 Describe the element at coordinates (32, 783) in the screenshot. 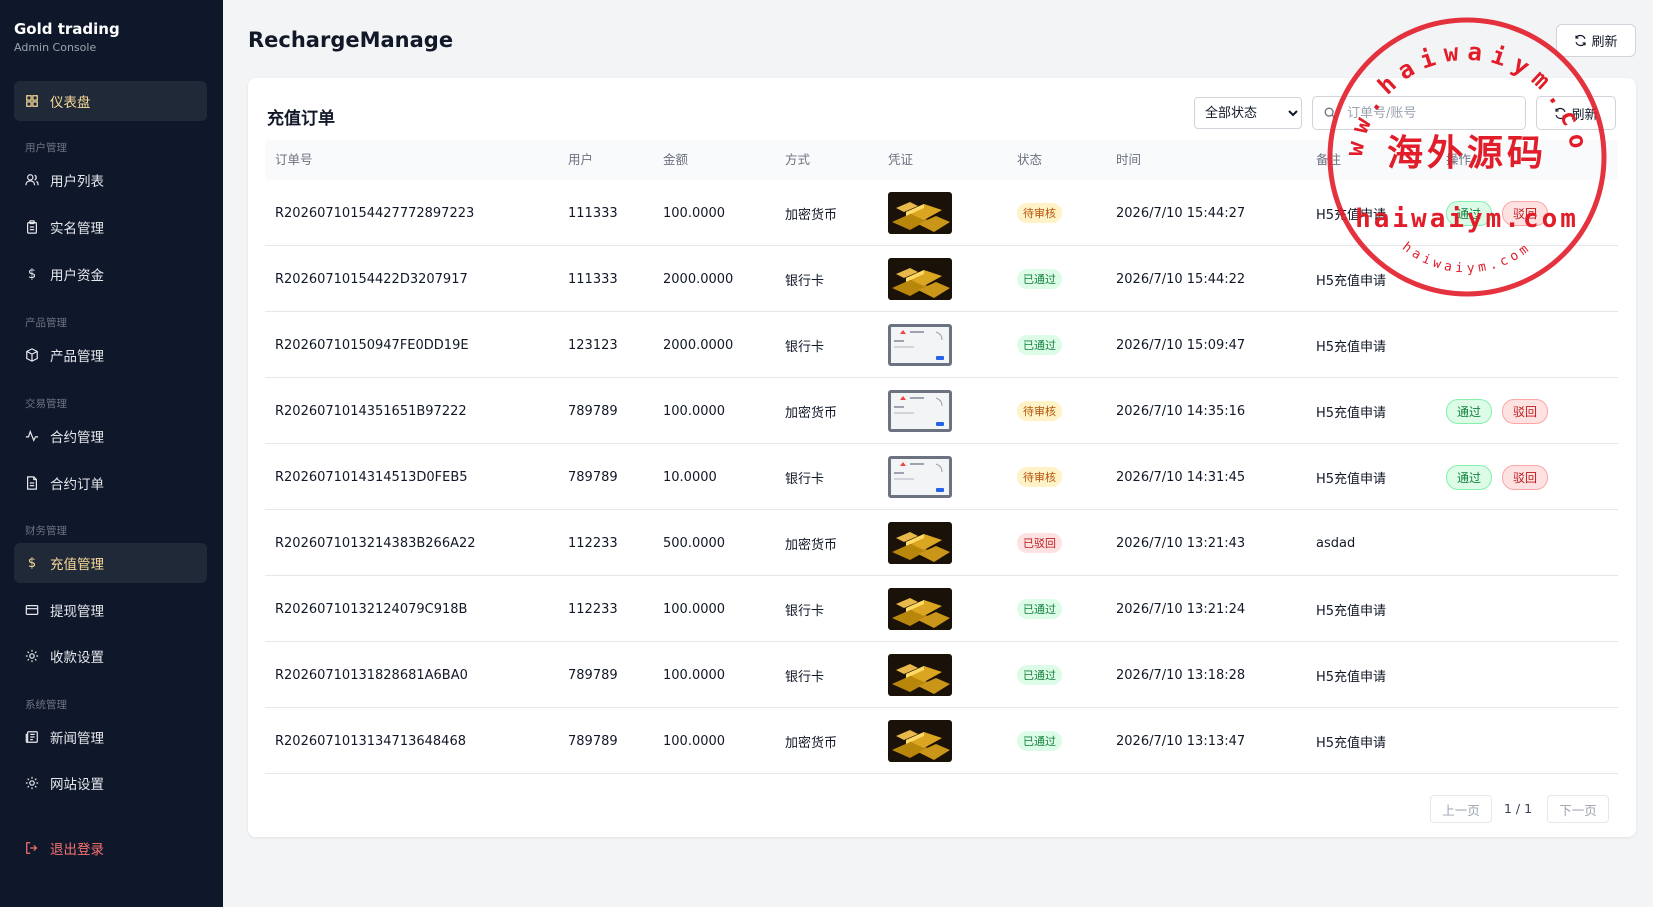

I see `gear-icon` at that location.